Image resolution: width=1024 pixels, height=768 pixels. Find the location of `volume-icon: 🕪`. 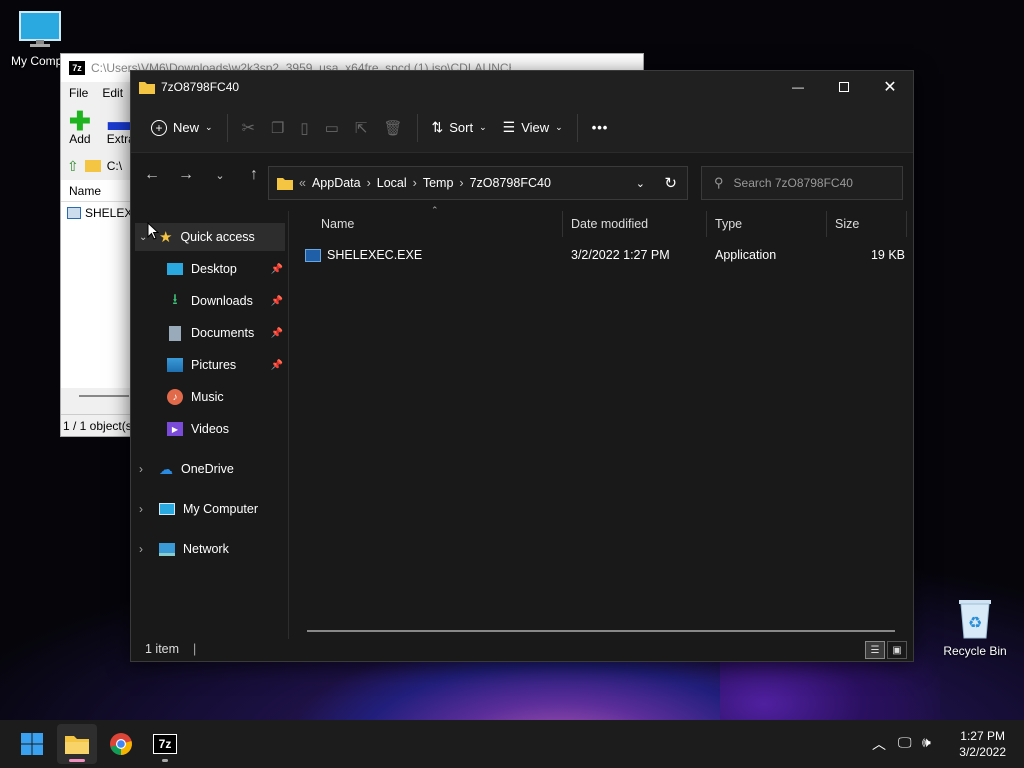

volume-icon: 🕪 is located at coordinates (926, 742).